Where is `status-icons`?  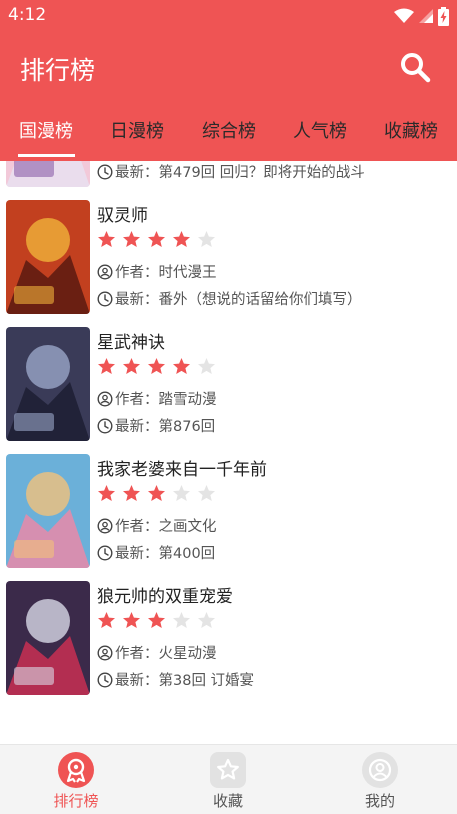 status-icons is located at coordinates (421, 16).